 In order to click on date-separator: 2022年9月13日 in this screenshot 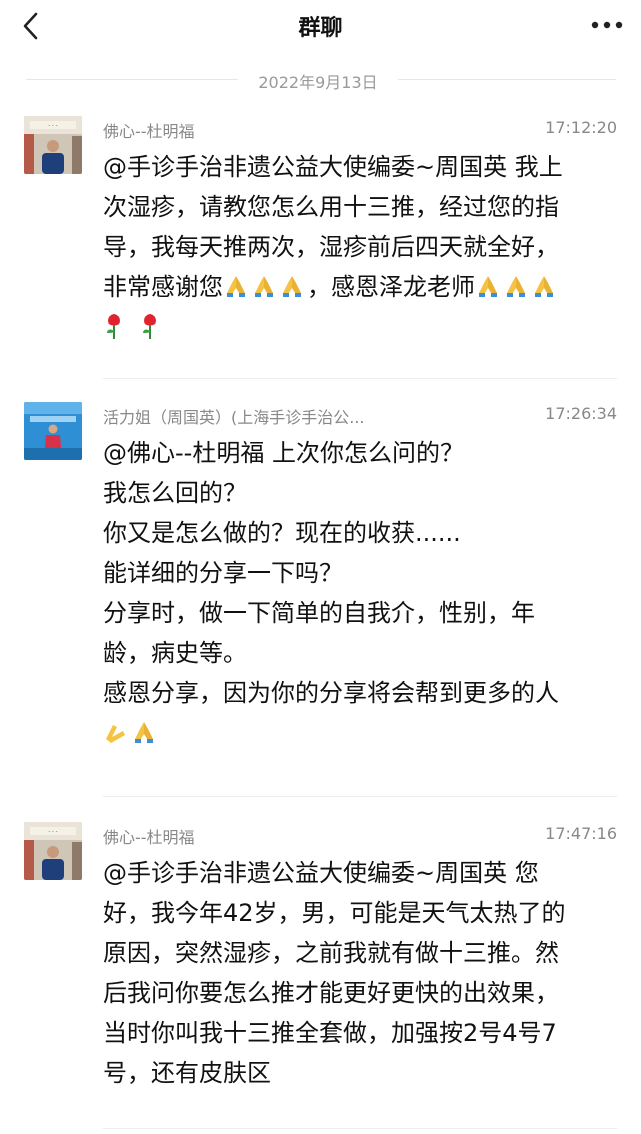, I will do `click(320, 79)`.